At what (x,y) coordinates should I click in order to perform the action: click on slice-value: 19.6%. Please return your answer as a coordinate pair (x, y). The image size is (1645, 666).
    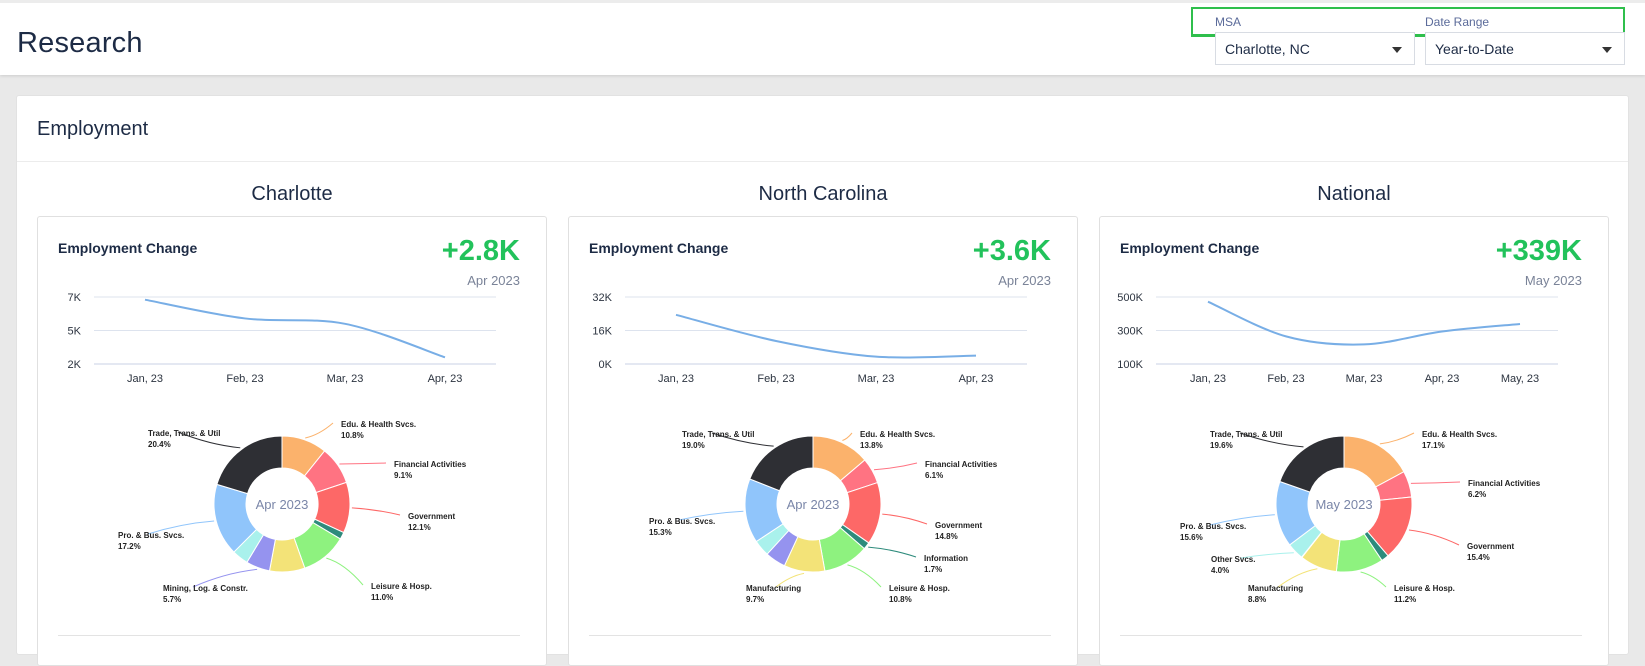
    Looking at the image, I should click on (1221, 445).